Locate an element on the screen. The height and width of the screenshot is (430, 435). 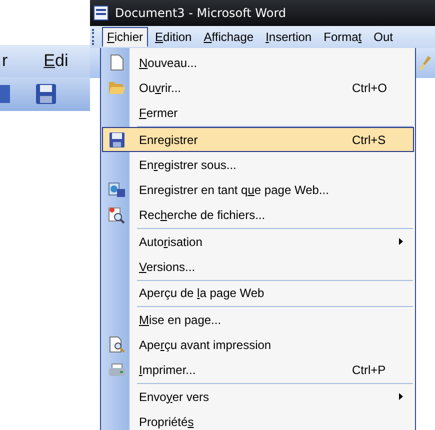
folder-icon is located at coordinates (117, 88).